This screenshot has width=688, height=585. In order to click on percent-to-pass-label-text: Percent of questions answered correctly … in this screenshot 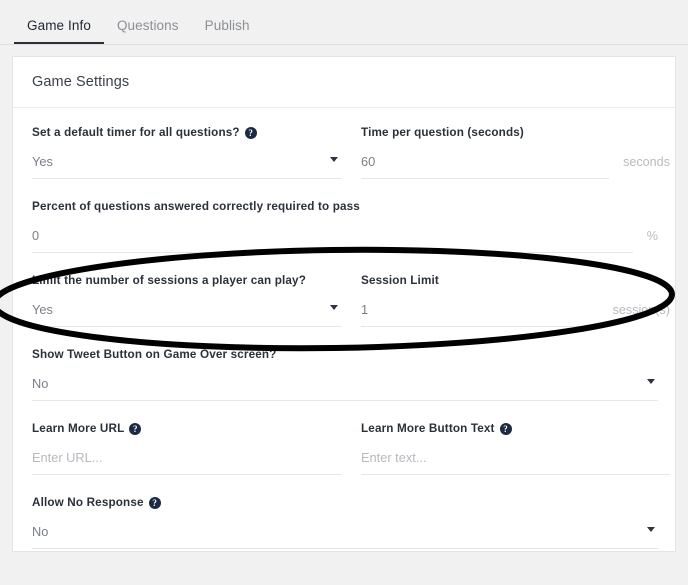, I will do `click(196, 207)`.